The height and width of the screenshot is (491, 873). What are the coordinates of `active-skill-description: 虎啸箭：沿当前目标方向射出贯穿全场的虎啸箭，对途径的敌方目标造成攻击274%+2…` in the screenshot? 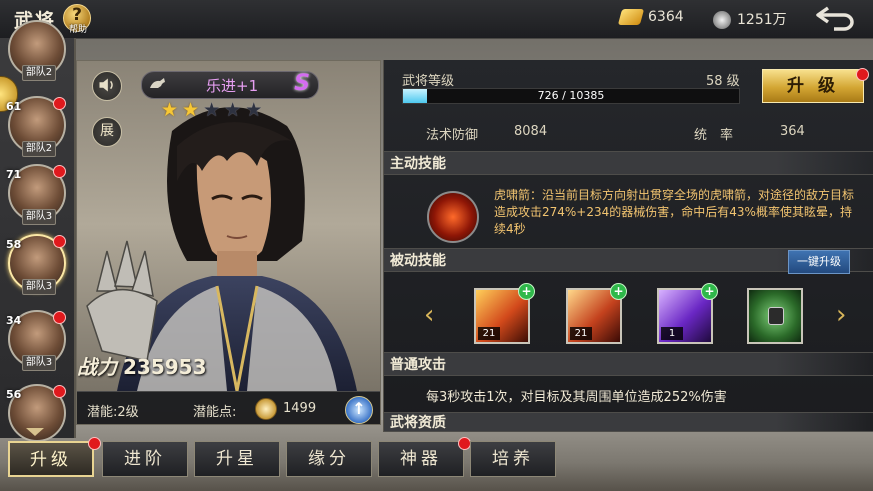 It's located at (674, 212).